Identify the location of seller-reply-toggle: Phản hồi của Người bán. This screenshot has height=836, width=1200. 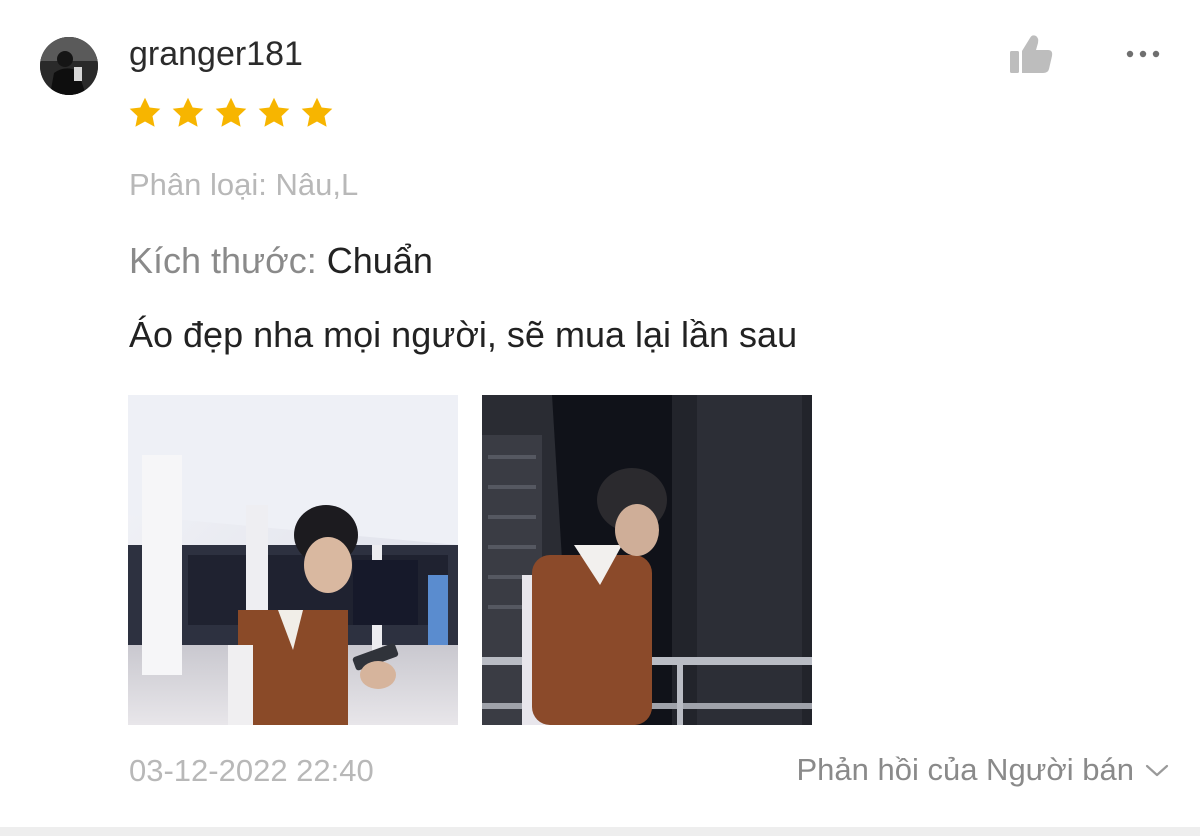
(983, 770).